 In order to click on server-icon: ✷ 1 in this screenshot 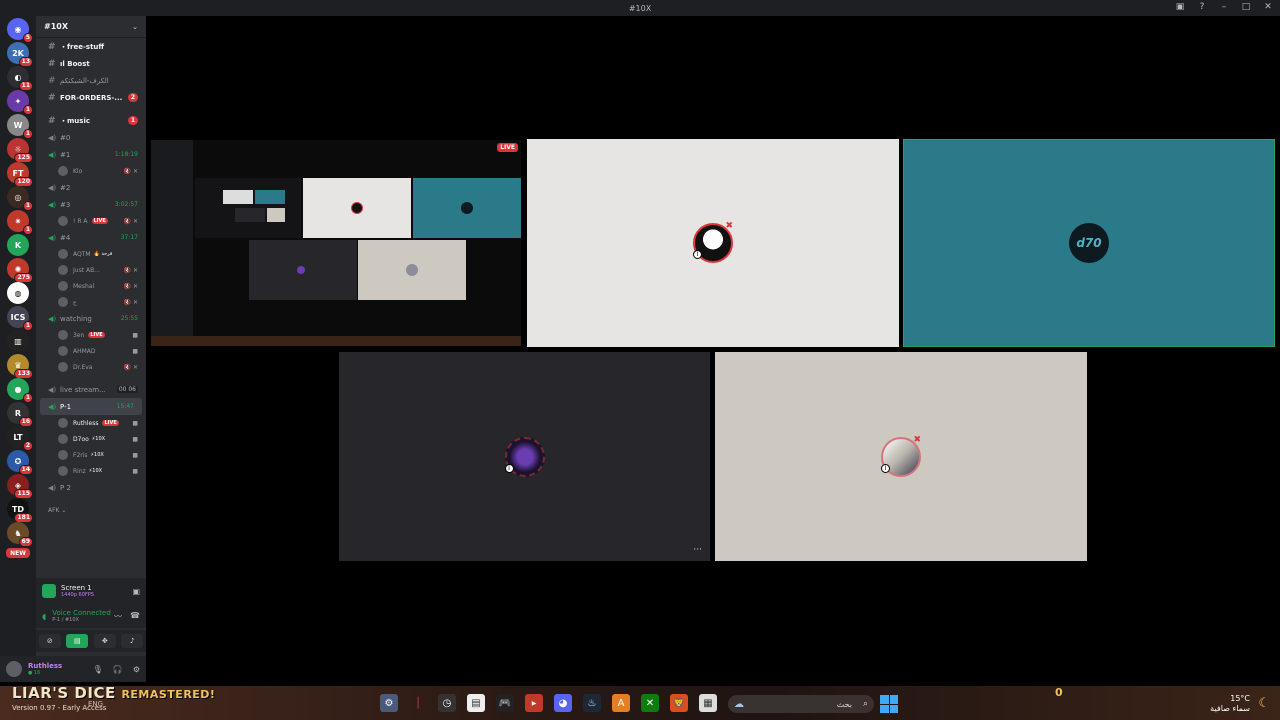, I will do `click(20, 222)`.